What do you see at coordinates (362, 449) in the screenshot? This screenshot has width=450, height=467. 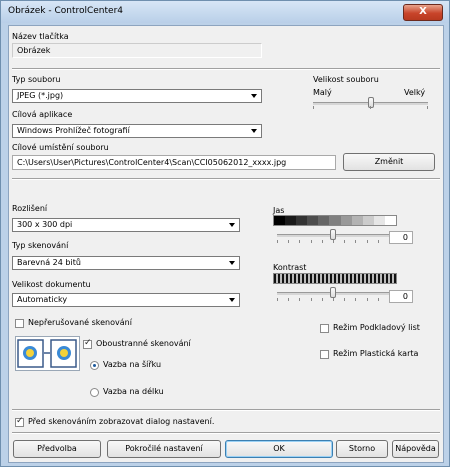 I see `cancel-button: Storno` at bounding box center [362, 449].